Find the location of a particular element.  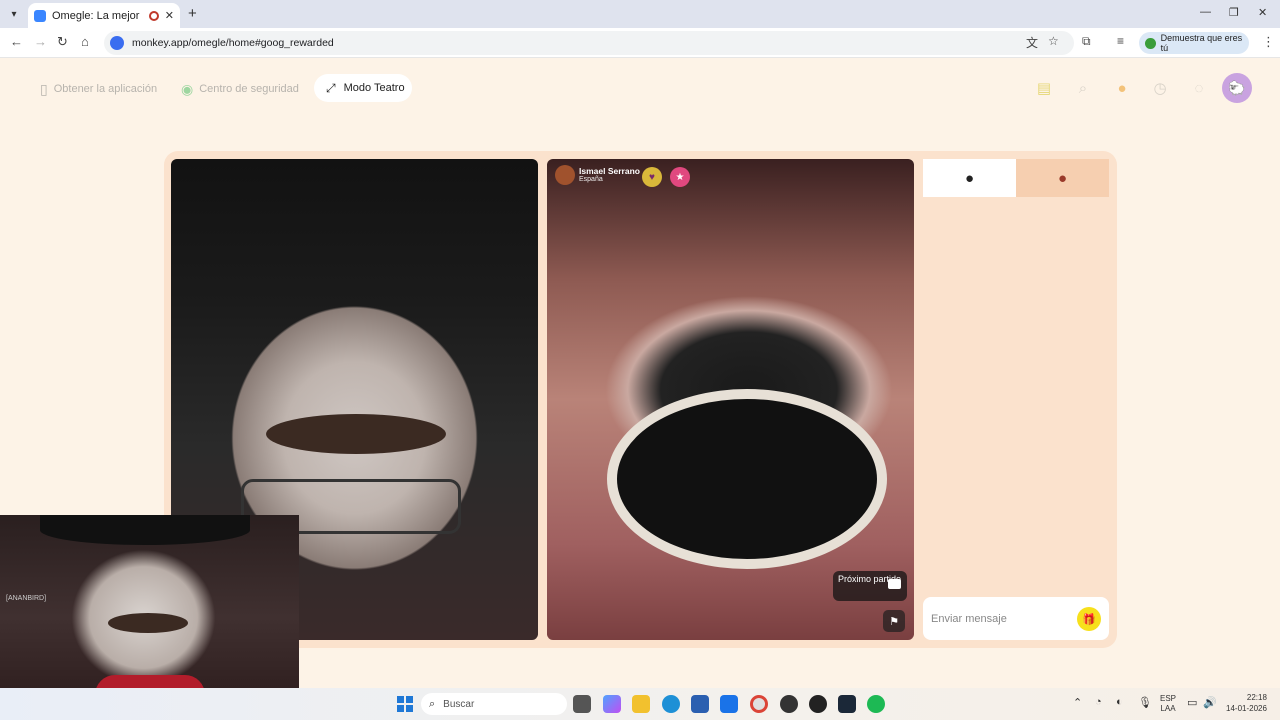

close-window-button: ✕ is located at coordinates (1262, 12).